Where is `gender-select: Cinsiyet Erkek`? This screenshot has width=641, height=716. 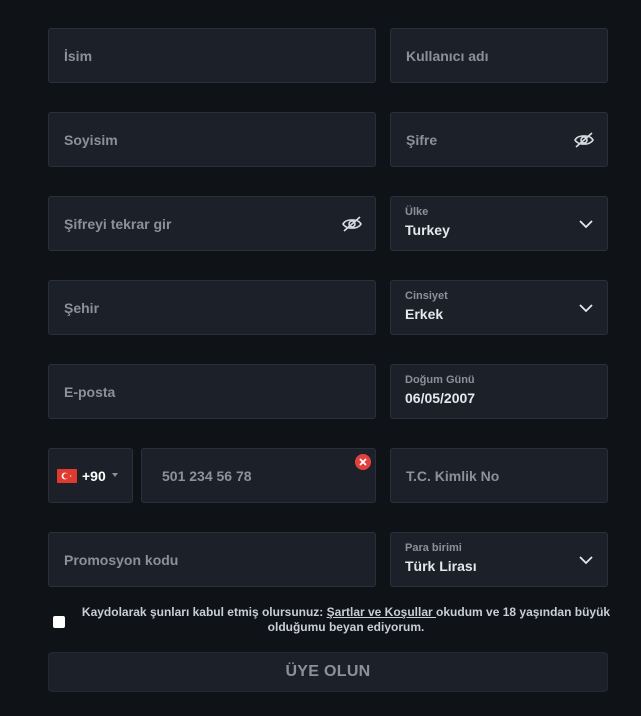
gender-select: Cinsiyet Erkek is located at coordinates (499, 307).